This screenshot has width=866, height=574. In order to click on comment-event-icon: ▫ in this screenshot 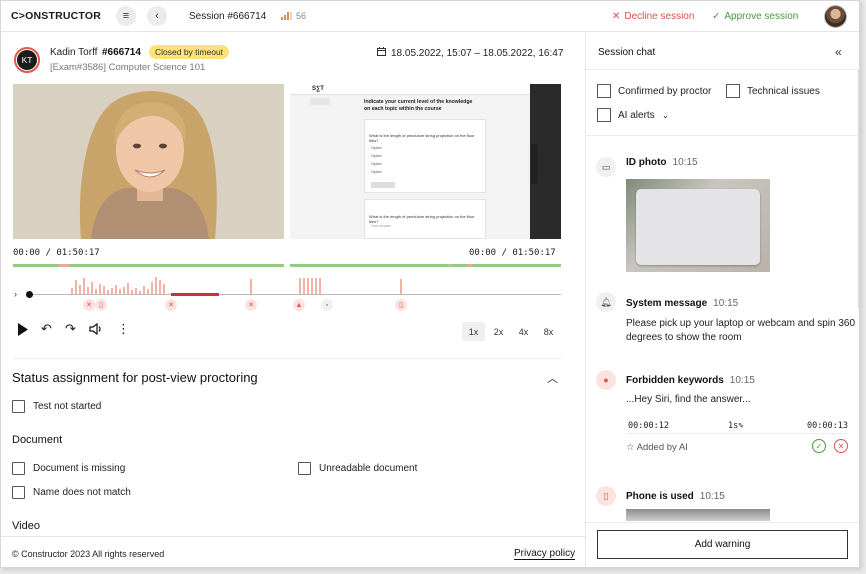, I will do `click(327, 305)`.